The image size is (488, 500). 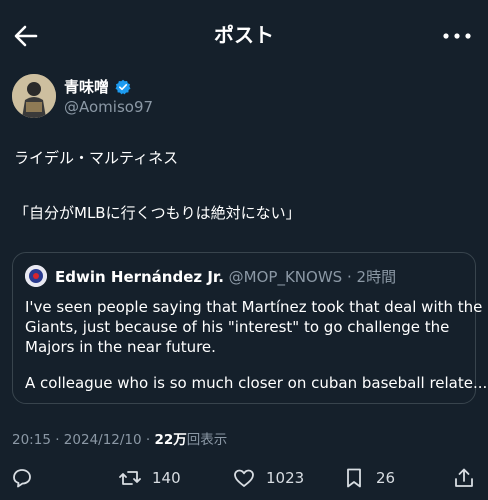 I want to click on top-bar: ポスト, so click(x=244, y=35).